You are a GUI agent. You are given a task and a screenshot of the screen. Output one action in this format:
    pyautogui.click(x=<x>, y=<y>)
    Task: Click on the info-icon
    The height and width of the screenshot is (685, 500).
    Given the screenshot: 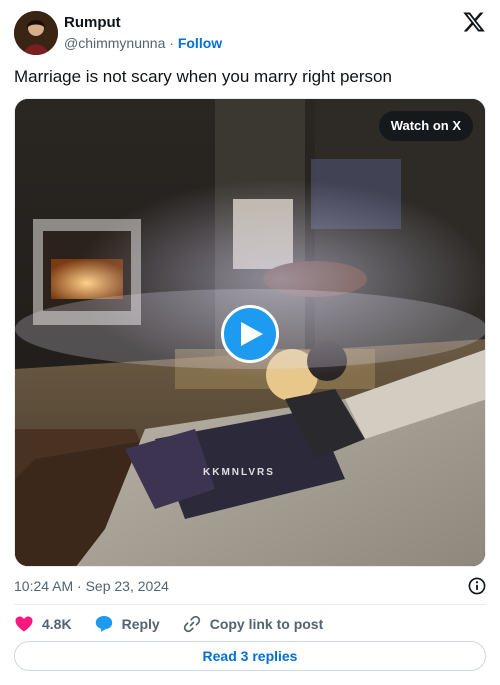 What is the action you would take?
    pyautogui.click(x=477, y=586)
    